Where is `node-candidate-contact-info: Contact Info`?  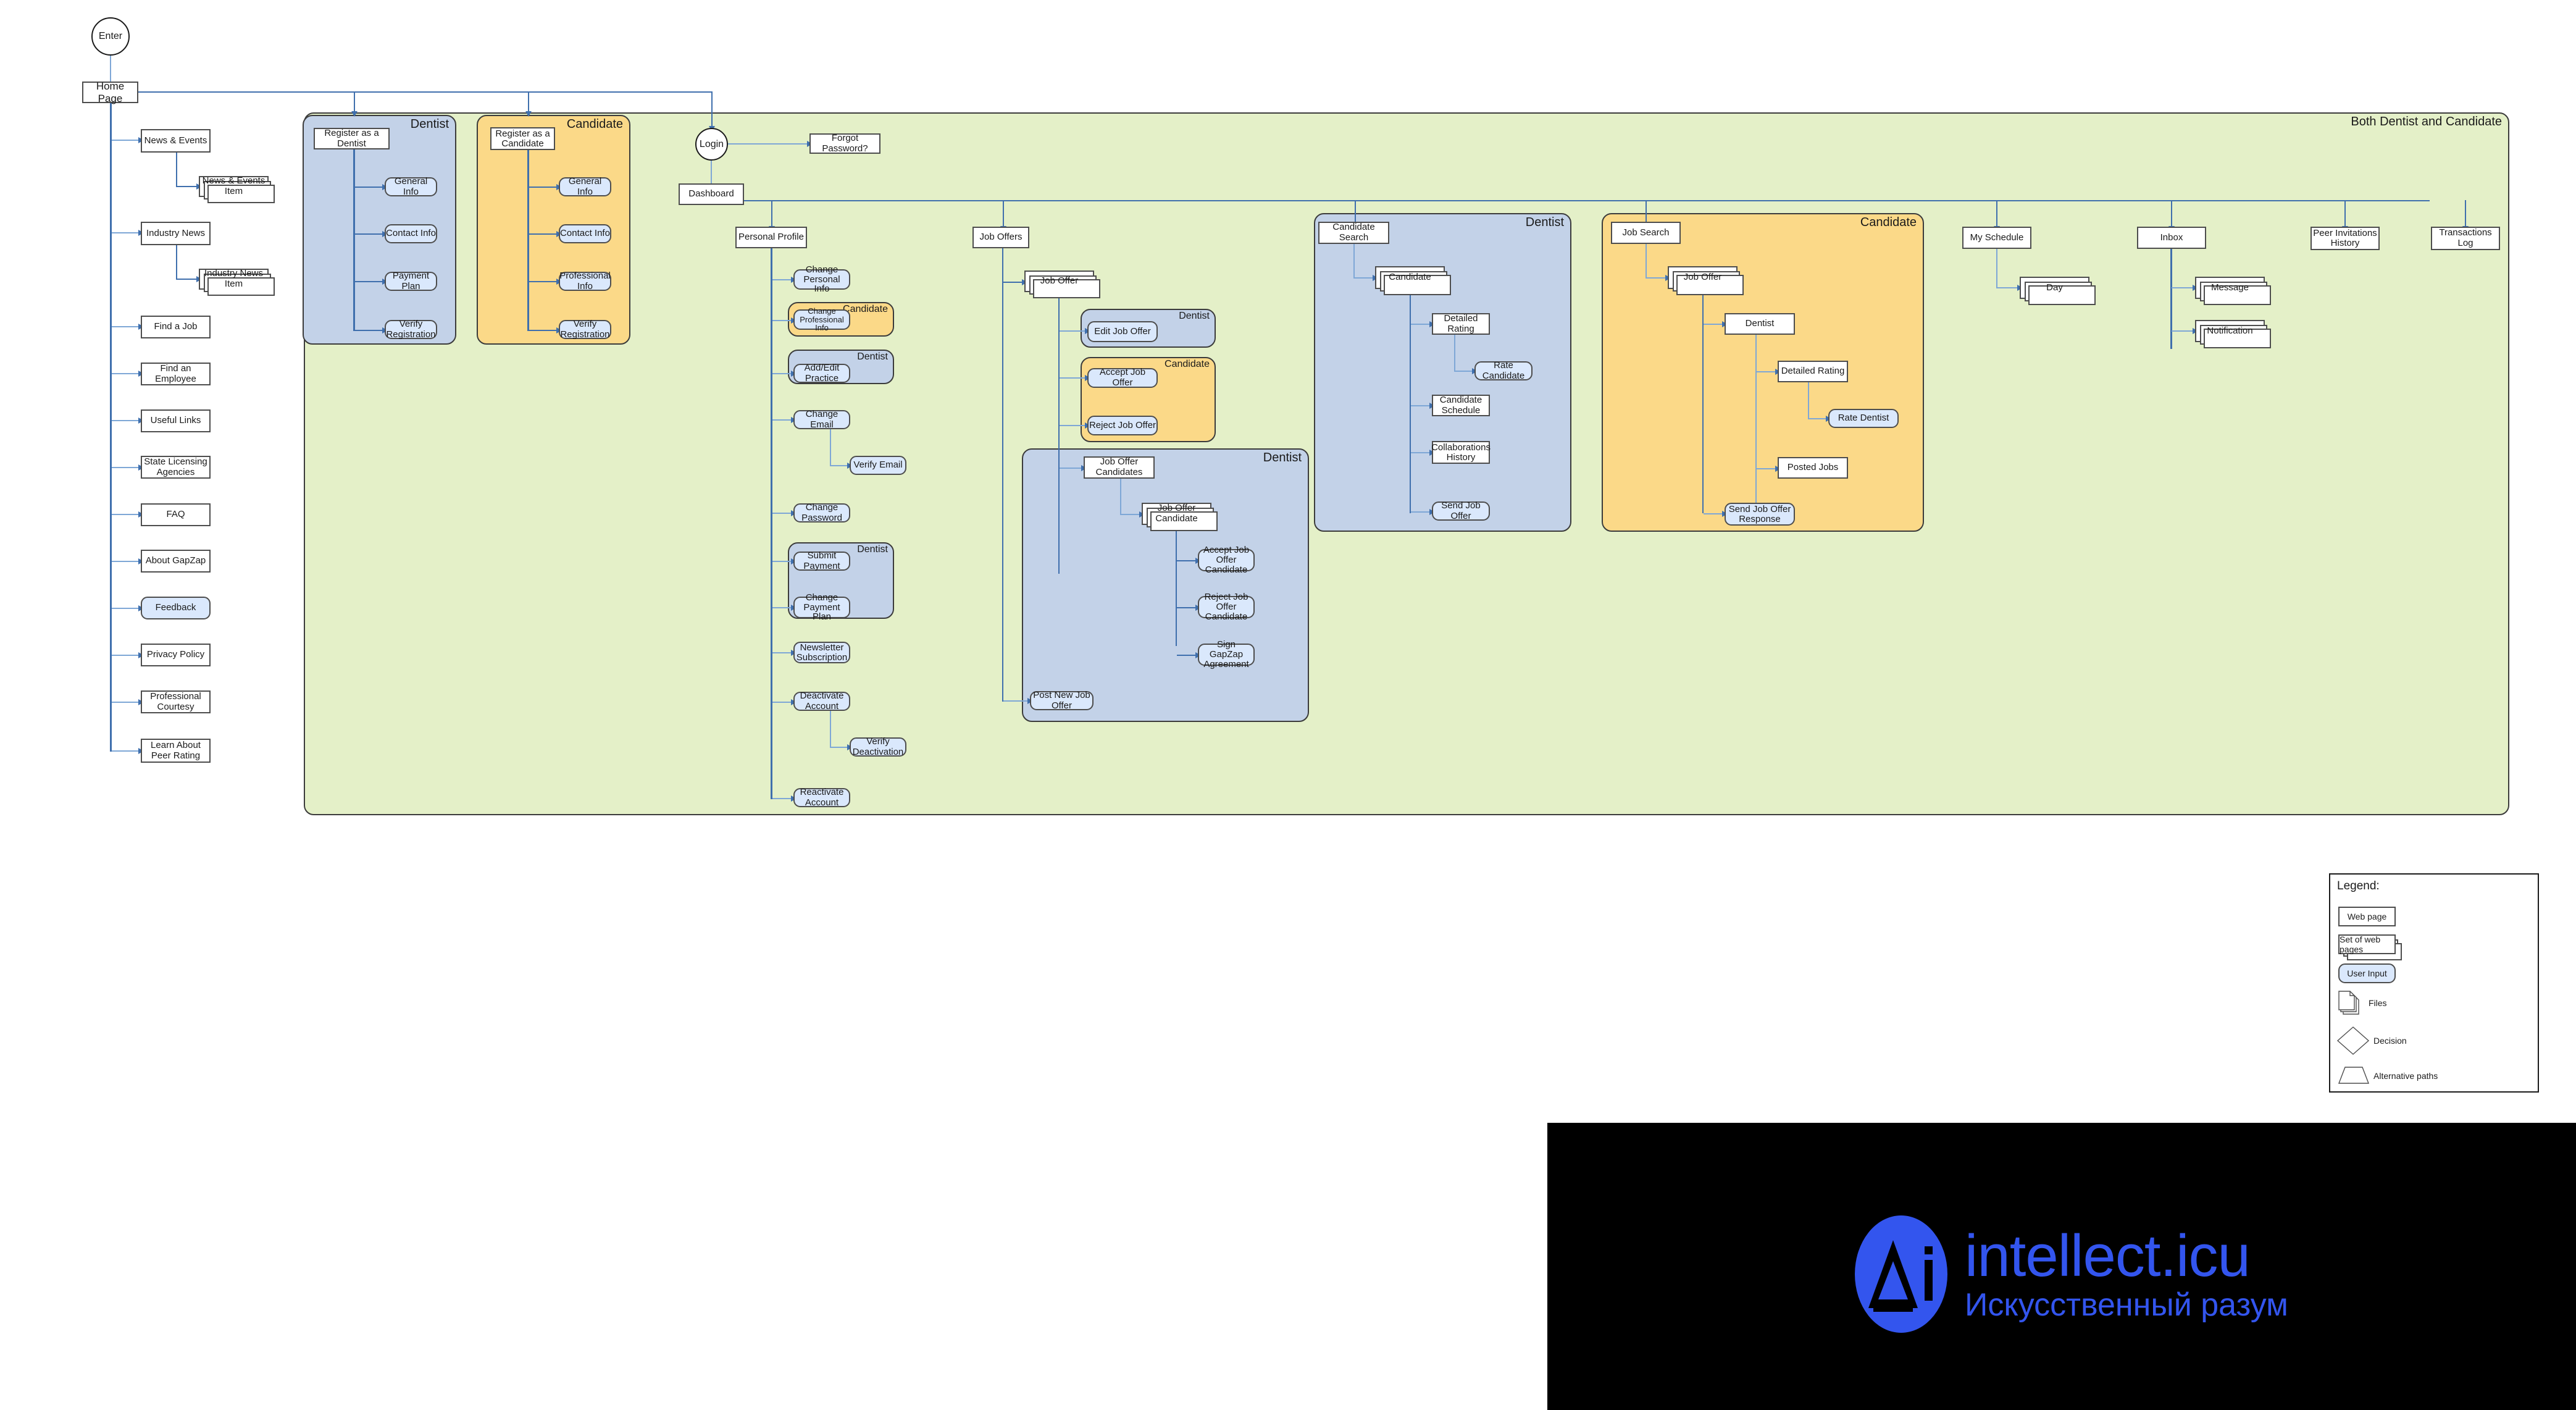 node-candidate-contact-info: Contact Info is located at coordinates (585, 233).